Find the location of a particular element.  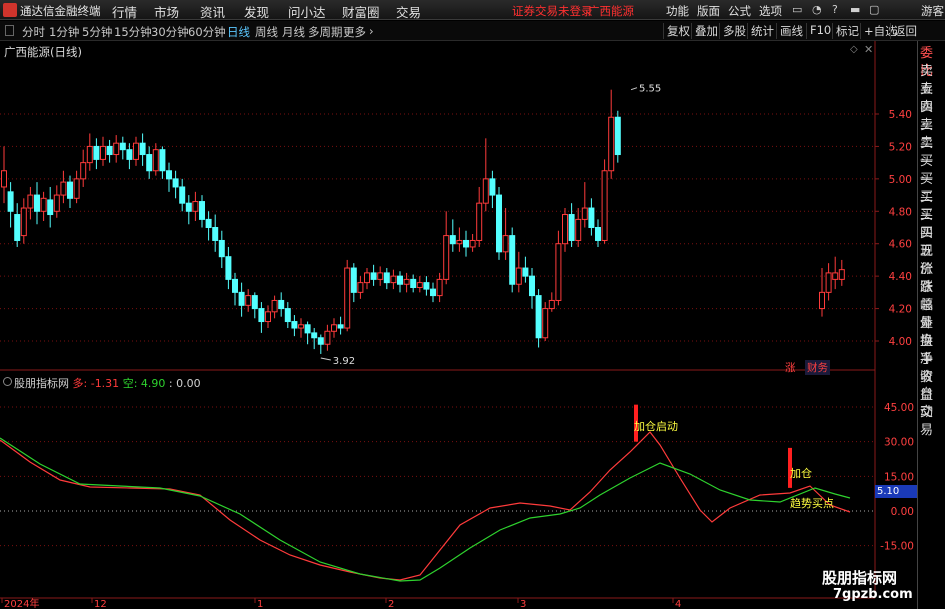

indicator-tick-label: 30.00 is located at coordinates (899, 443).